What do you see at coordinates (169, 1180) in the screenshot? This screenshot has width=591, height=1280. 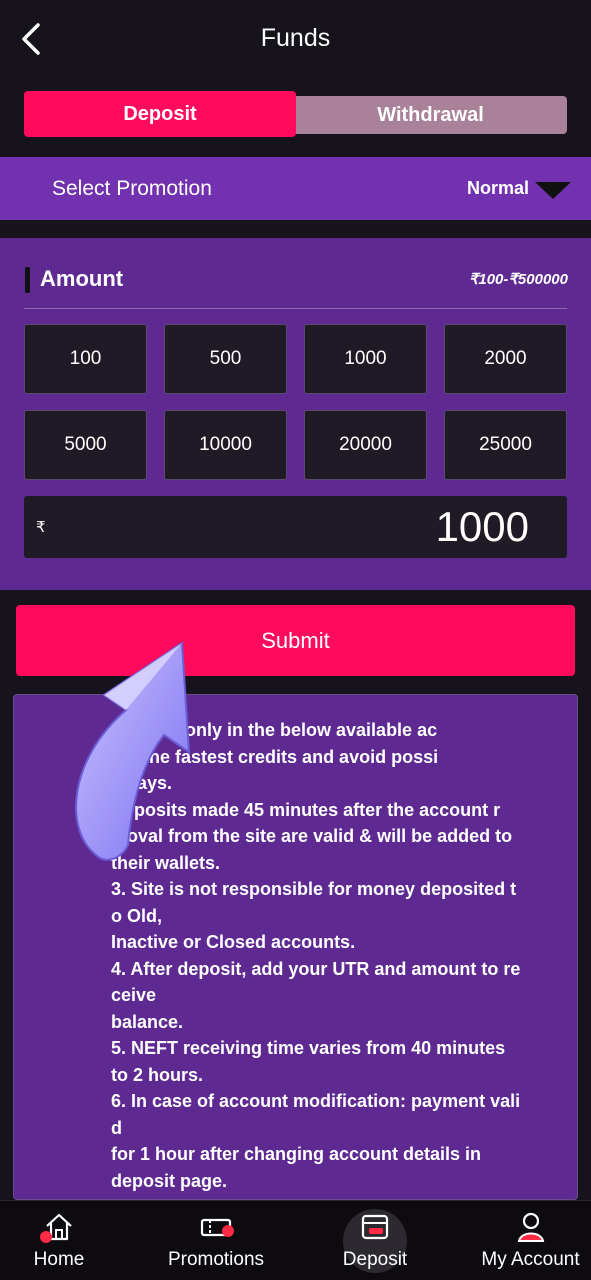 I see `info-line: deposit page.` at bounding box center [169, 1180].